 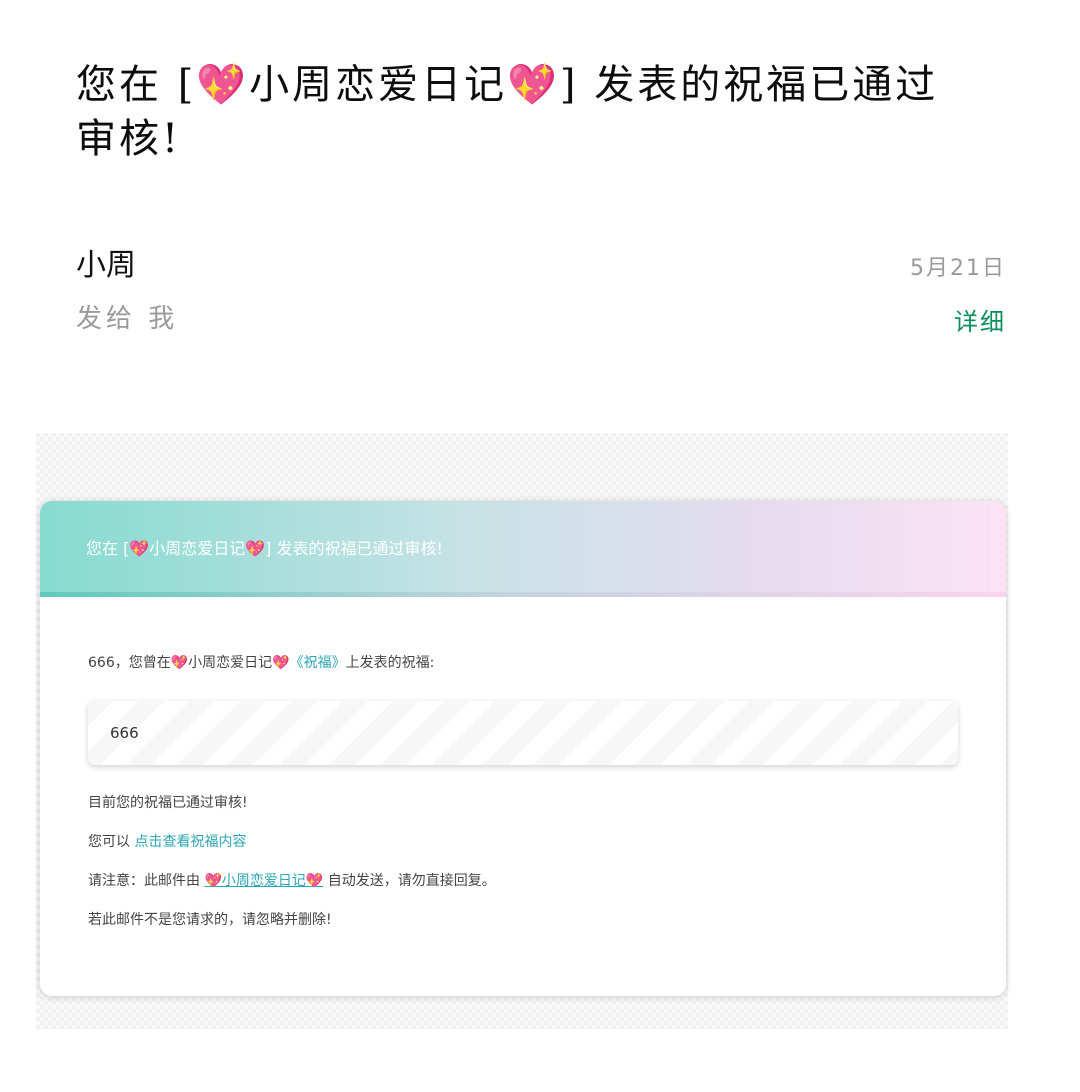 What do you see at coordinates (523, 842) in the screenshot?
I see `view-line: 您可以 点击查看祝福内容` at bounding box center [523, 842].